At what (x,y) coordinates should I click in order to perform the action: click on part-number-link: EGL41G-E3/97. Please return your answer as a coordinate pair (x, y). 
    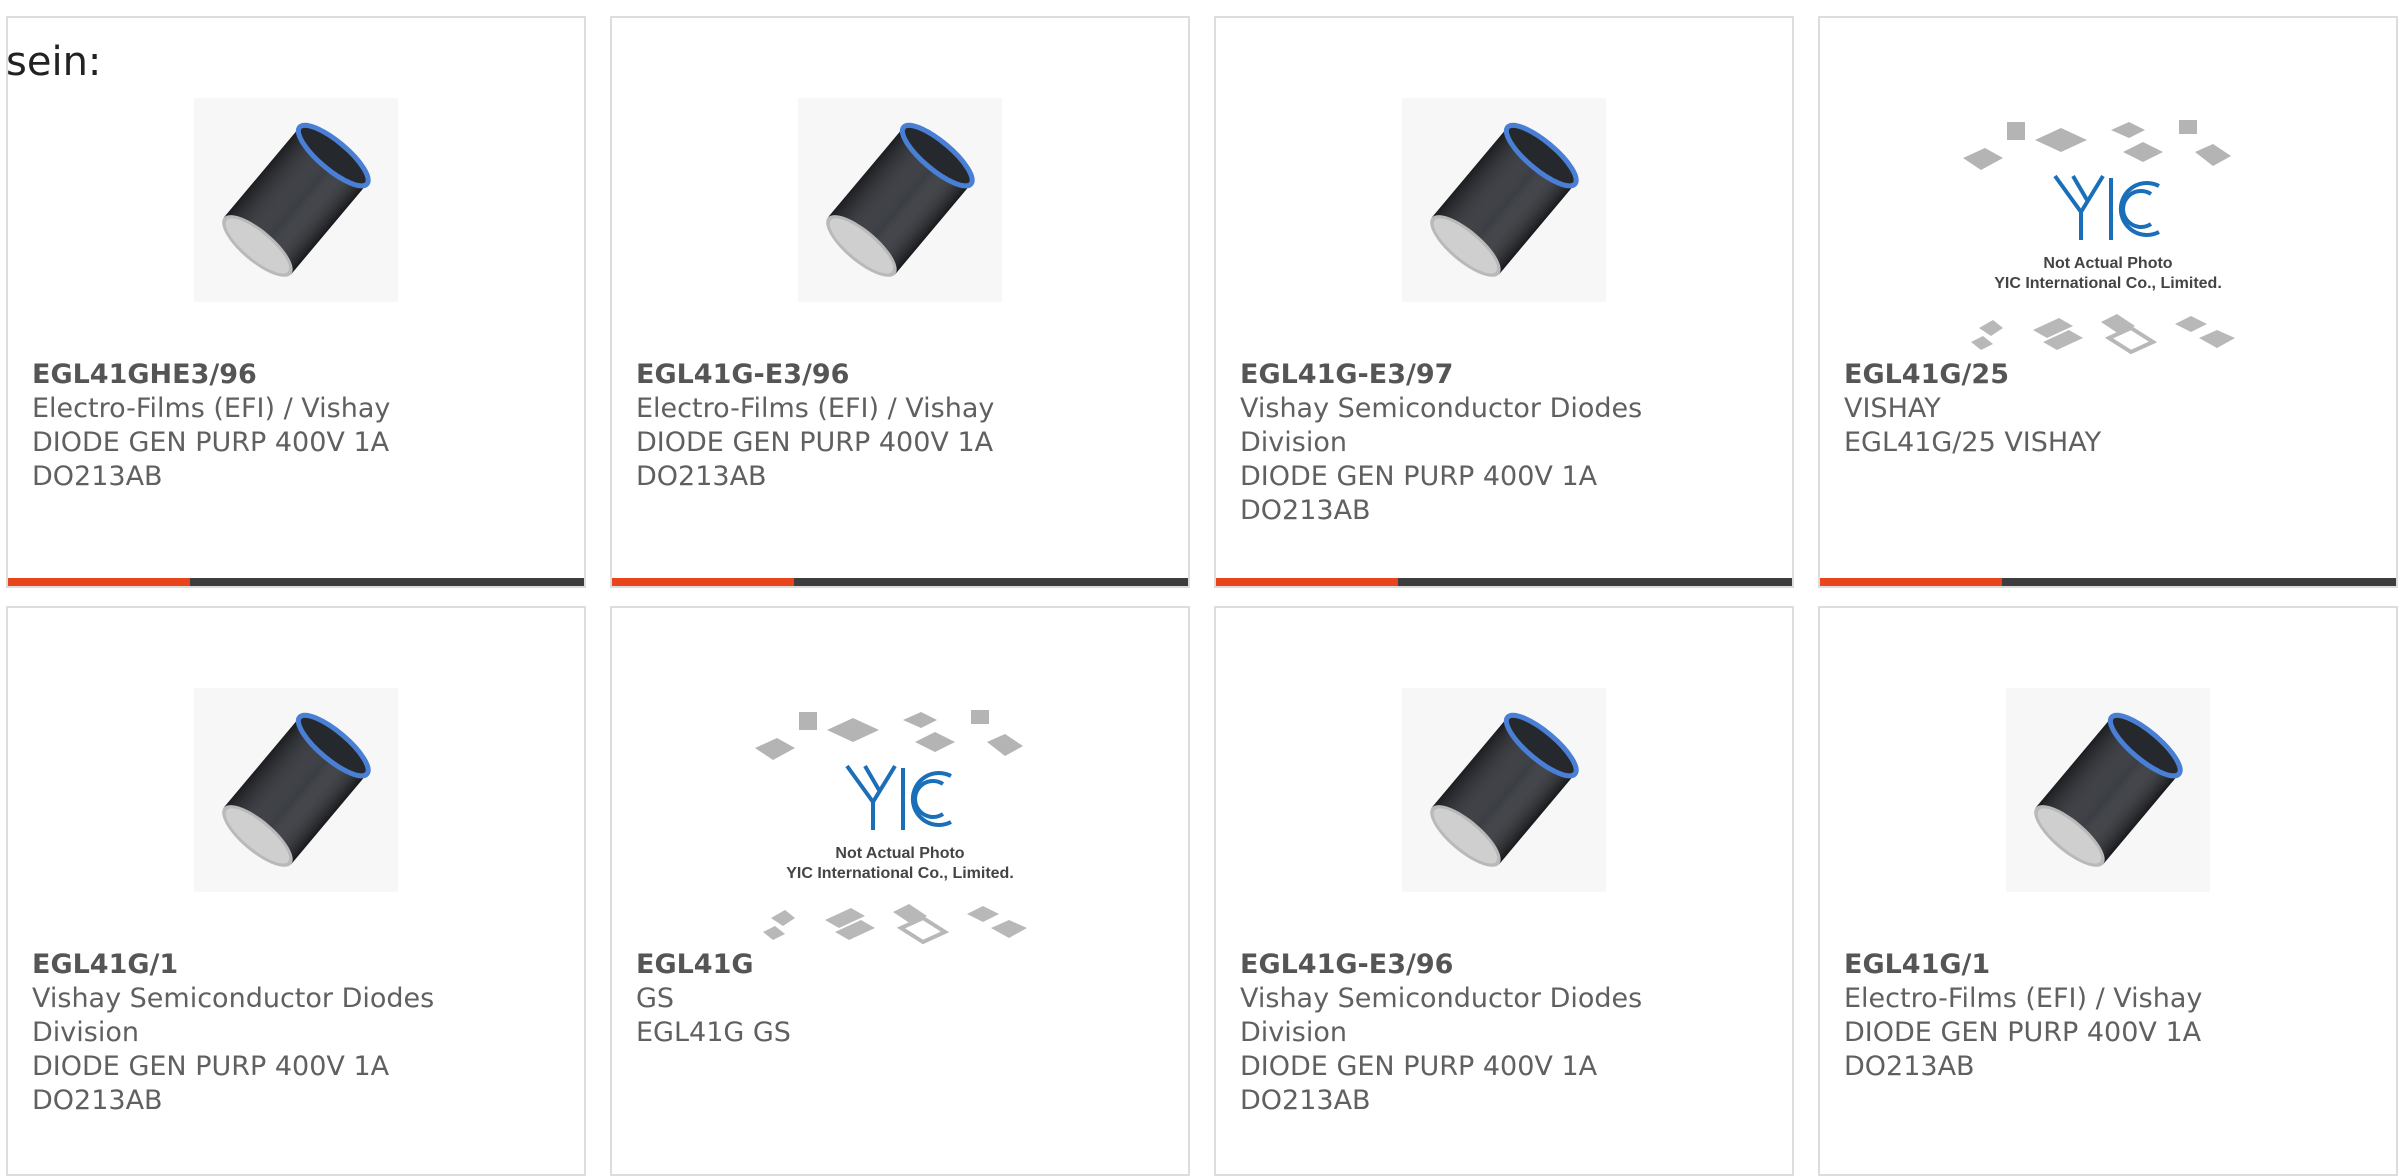
    Looking at the image, I should click on (1504, 375).